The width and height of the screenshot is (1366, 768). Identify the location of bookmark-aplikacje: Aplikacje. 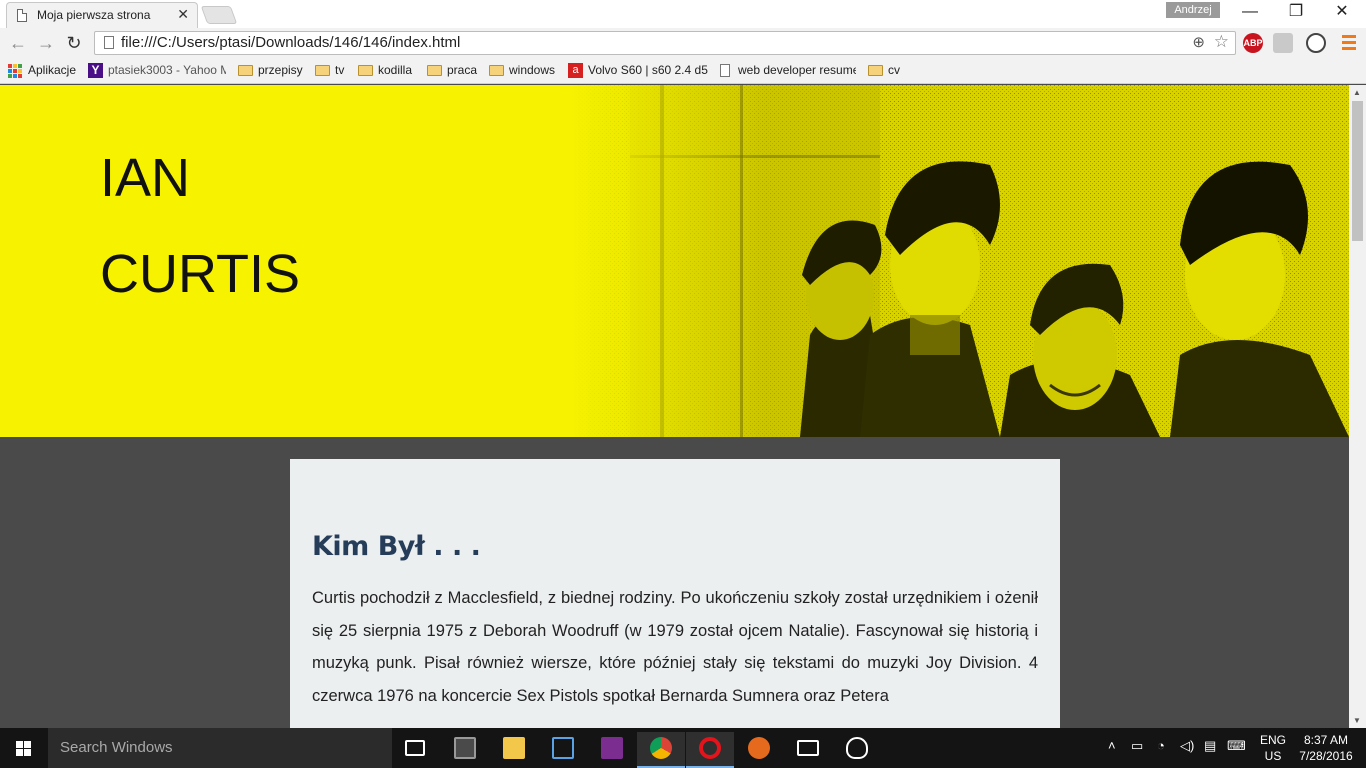
(44, 71).